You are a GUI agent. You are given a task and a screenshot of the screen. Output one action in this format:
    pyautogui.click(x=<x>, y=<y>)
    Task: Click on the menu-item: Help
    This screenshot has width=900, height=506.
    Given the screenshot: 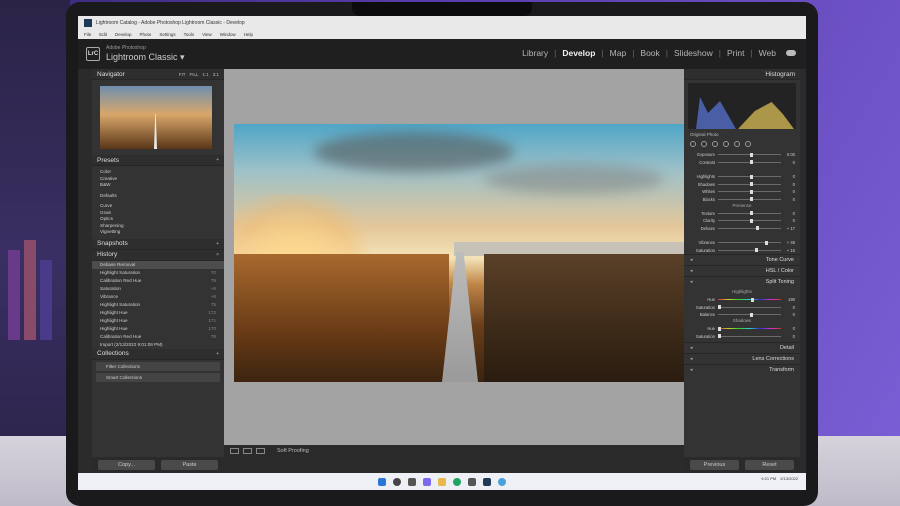 What is the action you would take?
    pyautogui.click(x=248, y=34)
    